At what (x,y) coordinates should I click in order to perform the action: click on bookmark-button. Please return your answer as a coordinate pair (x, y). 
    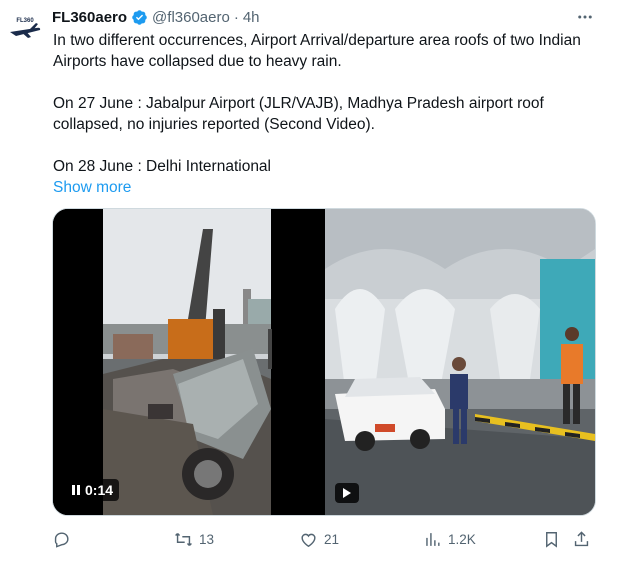
    Looking at the image, I should click on (551, 539).